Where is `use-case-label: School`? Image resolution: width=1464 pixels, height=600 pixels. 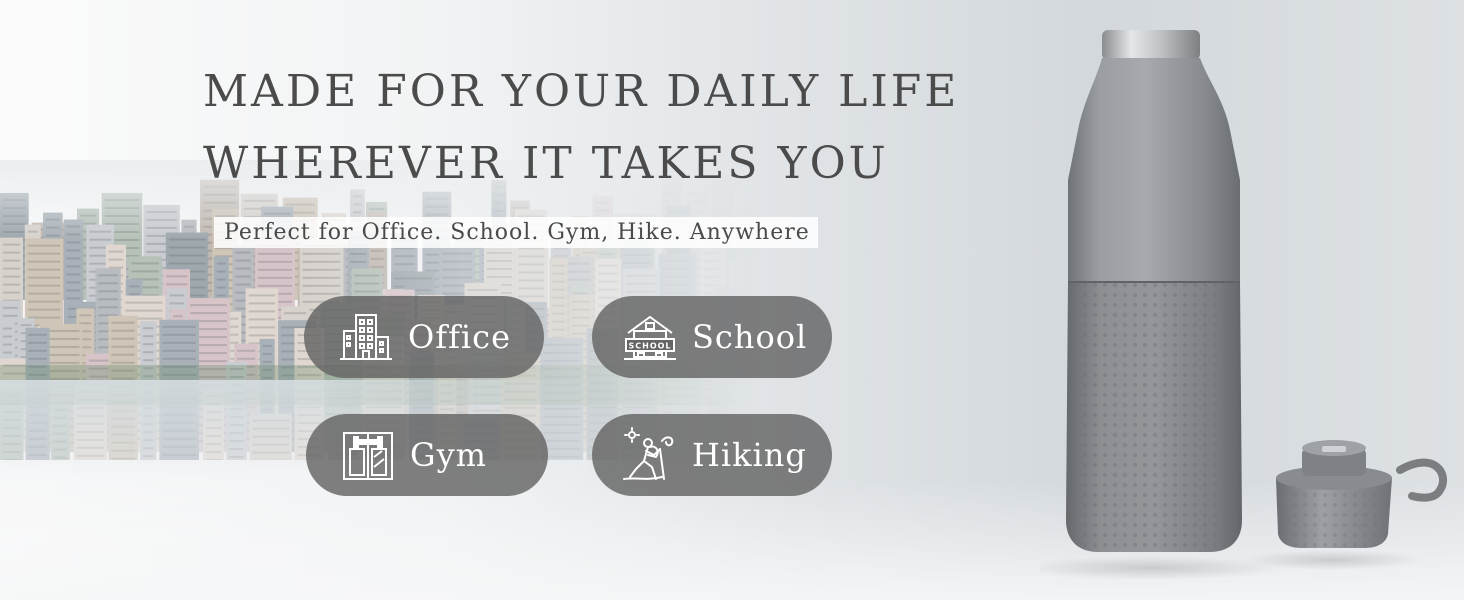
use-case-label: School is located at coordinates (750, 337).